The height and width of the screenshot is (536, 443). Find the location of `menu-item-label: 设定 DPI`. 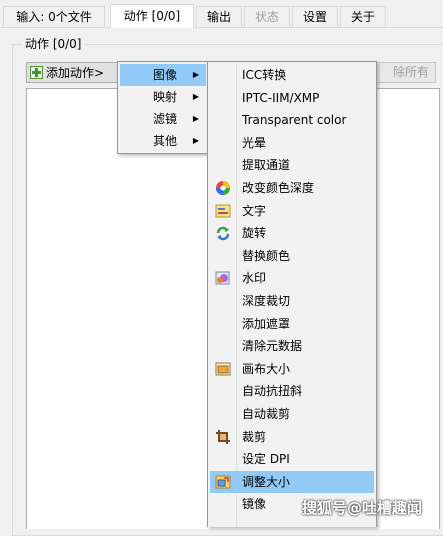

menu-item-label: 设定 DPI is located at coordinates (266, 459).